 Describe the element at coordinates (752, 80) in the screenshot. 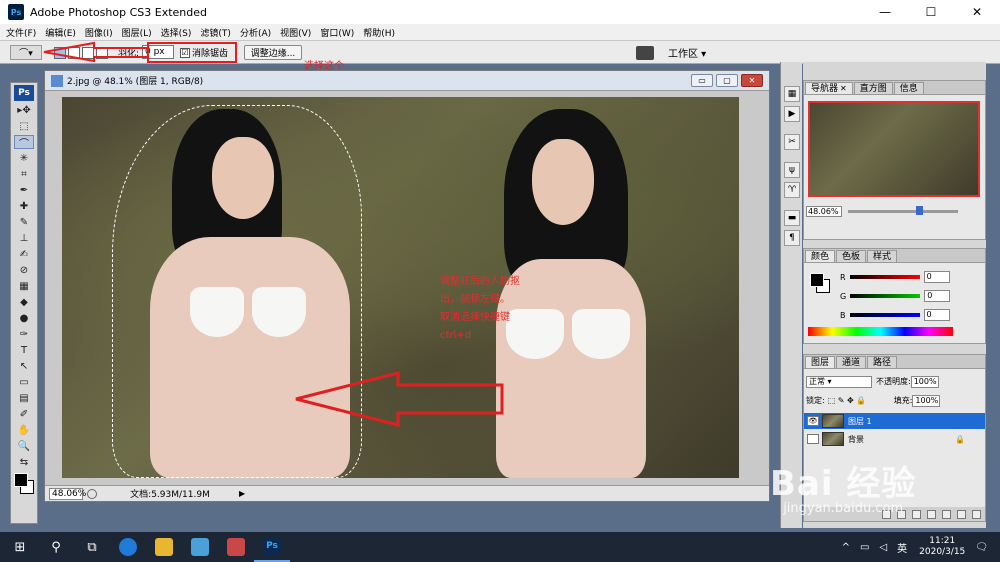

I see `doc-close-button: ✕` at that location.